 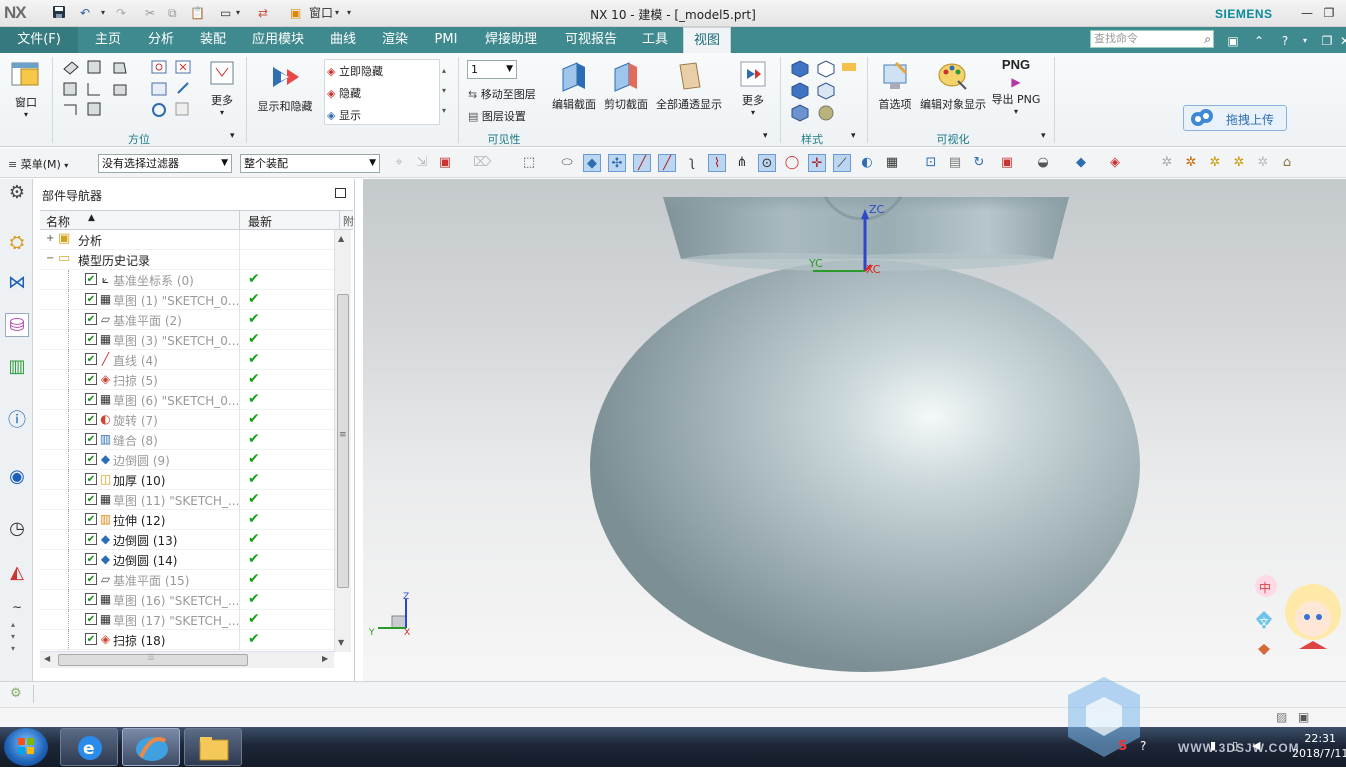 I want to click on tree-node: ✔ ◈ 扫掠 (5) ✔, so click(x=190, y=380).